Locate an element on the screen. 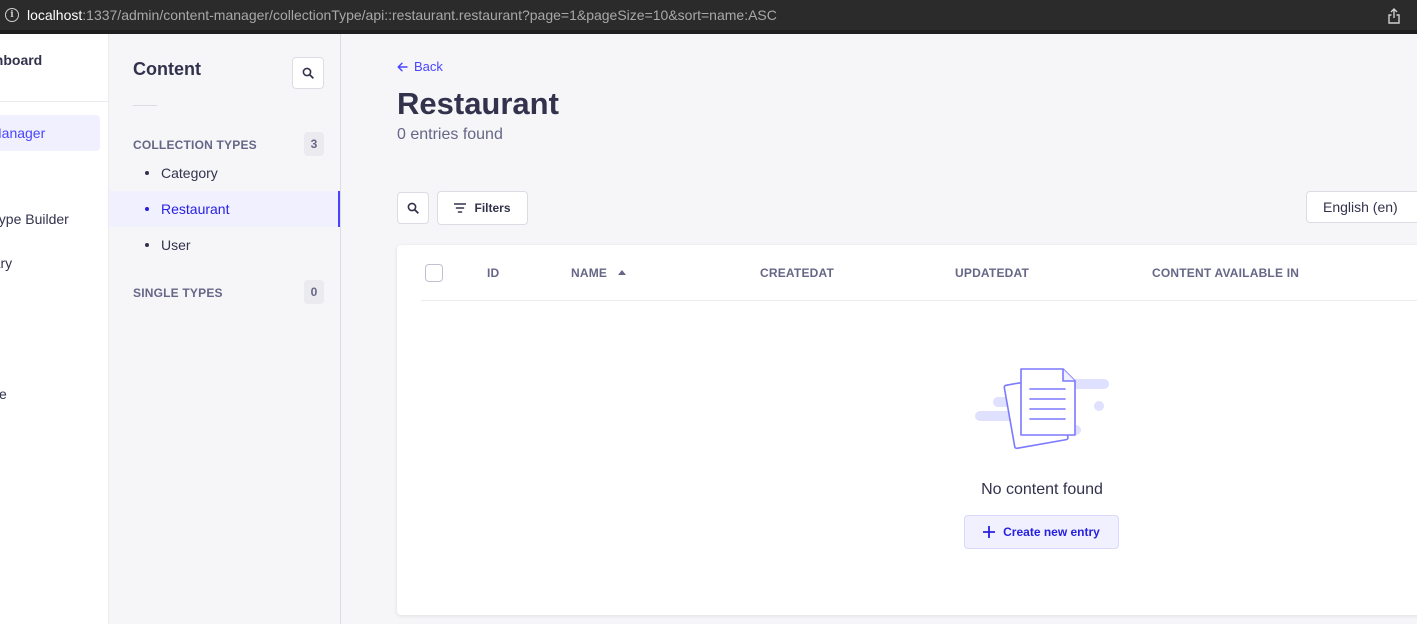 Image resolution: width=1417 pixels, height=624 pixels. filters-label: Filters is located at coordinates (492, 208).